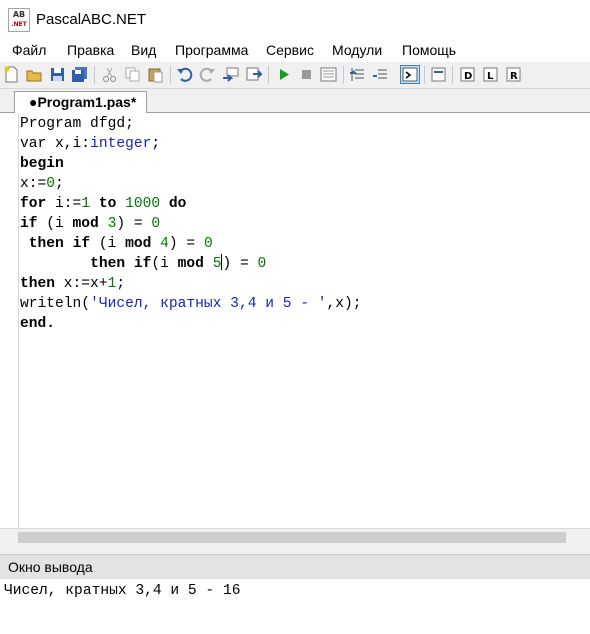  Describe the element at coordinates (295, 606) in the screenshot. I see `output-panel: Чисел, кратных 3,4 и 5 - 16` at that location.